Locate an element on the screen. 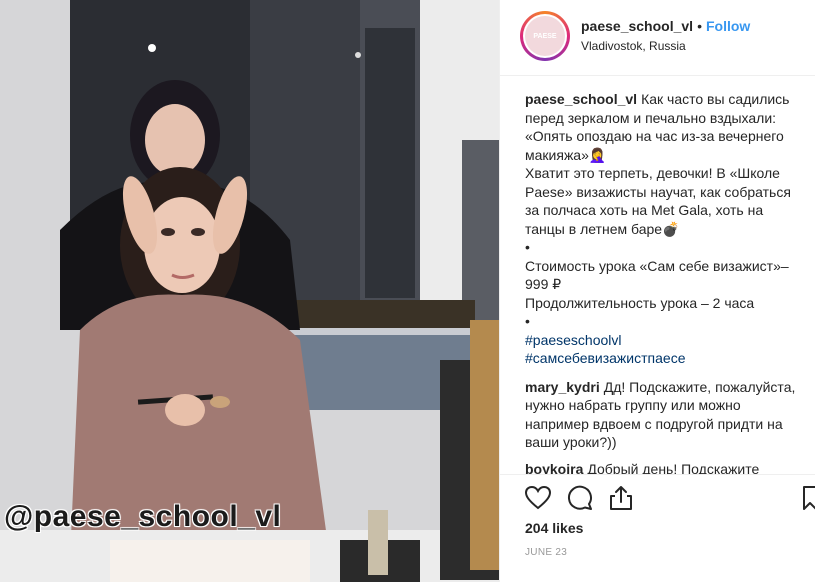  caption-username: paese_school_vl is located at coordinates (581, 99).